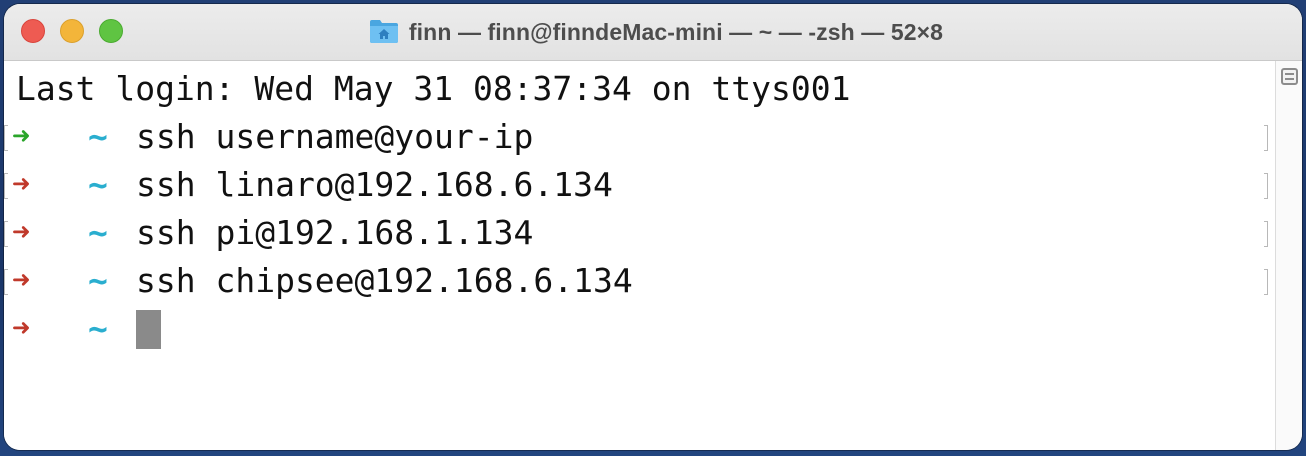  I want to click on history-line: ➜ ~ ssh chipsee@192.168.6.134, so click(638, 281).